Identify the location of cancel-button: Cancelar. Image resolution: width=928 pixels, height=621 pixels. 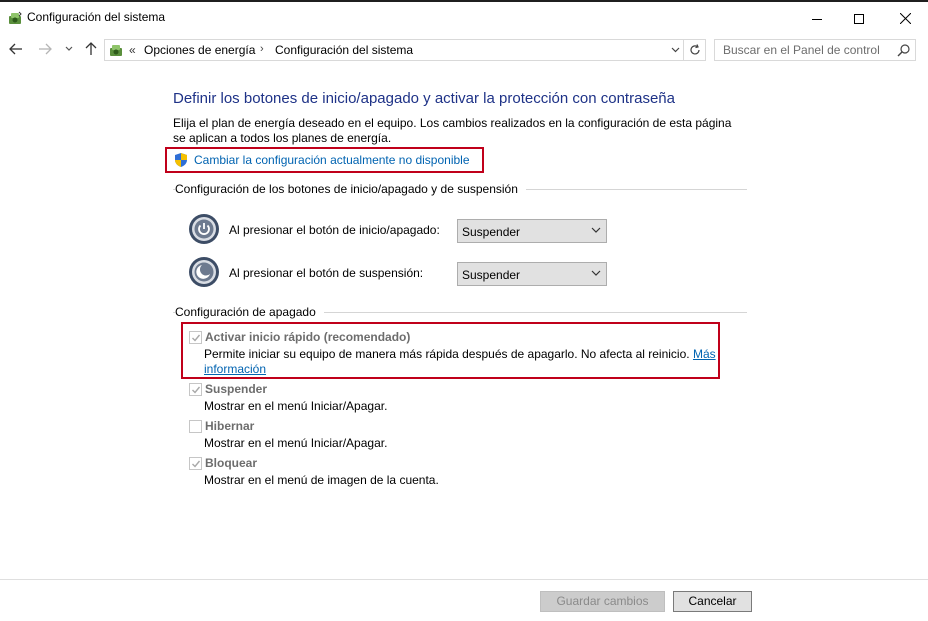
(712, 601).